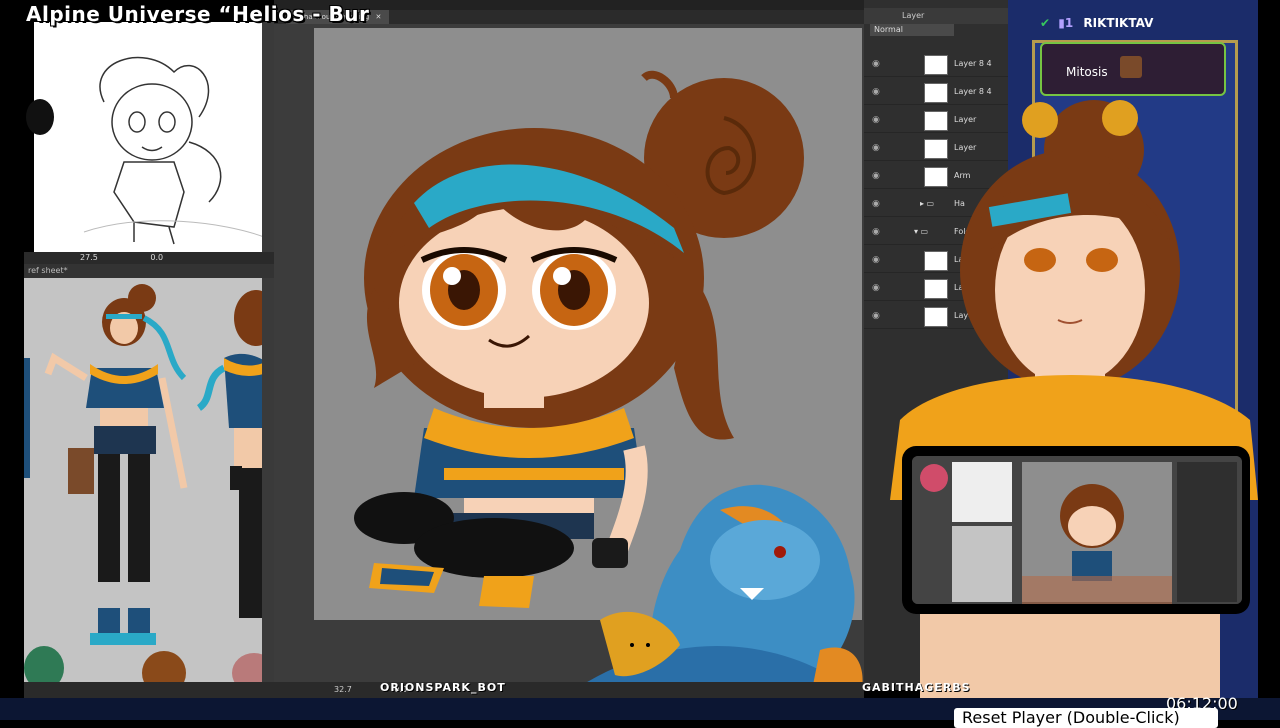 The width and height of the screenshot is (1280, 728). Describe the element at coordinates (711, 592) in the screenshot. I see `beast-character` at that location.